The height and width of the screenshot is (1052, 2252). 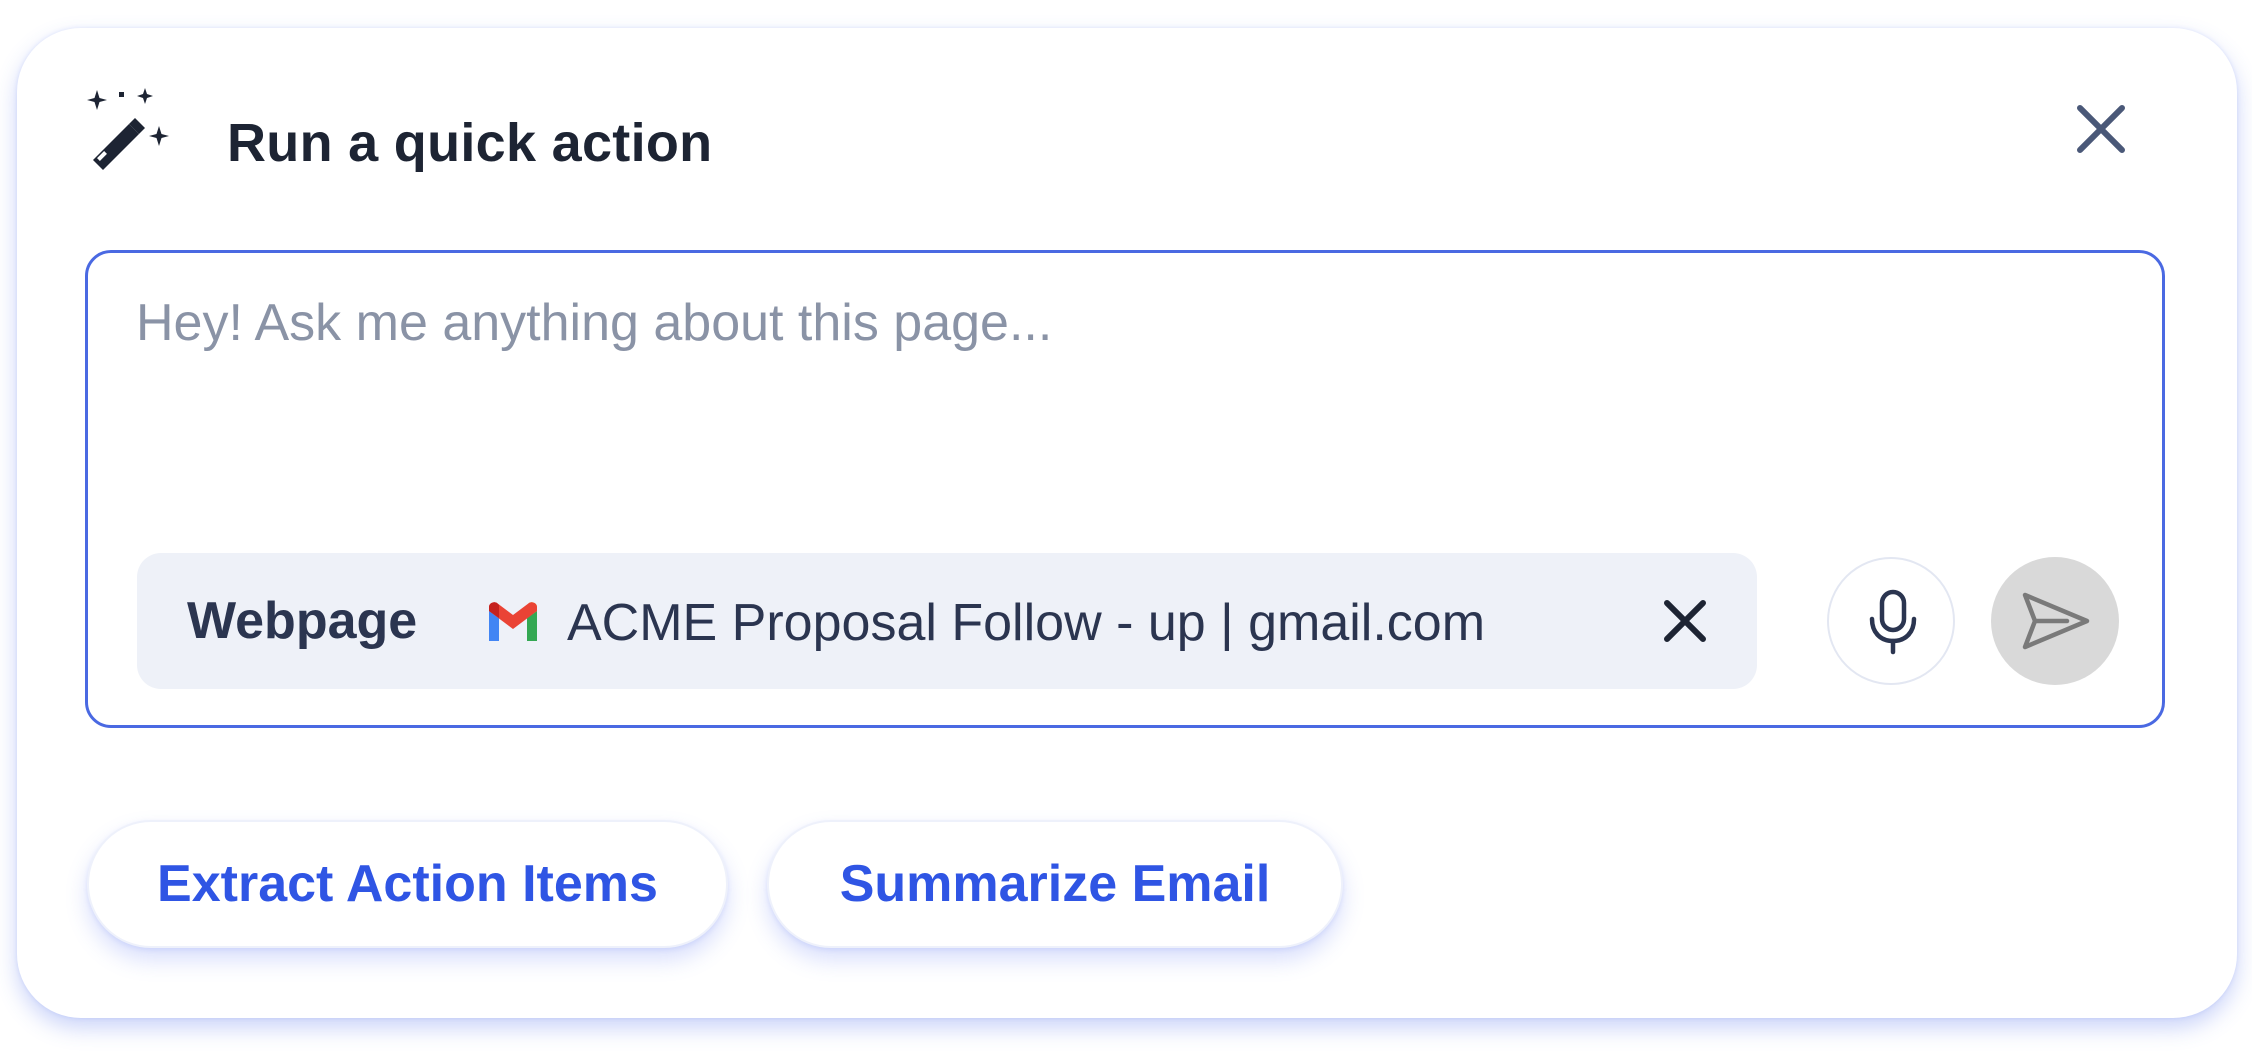 I want to click on remove-context-button, so click(x=1685, y=621).